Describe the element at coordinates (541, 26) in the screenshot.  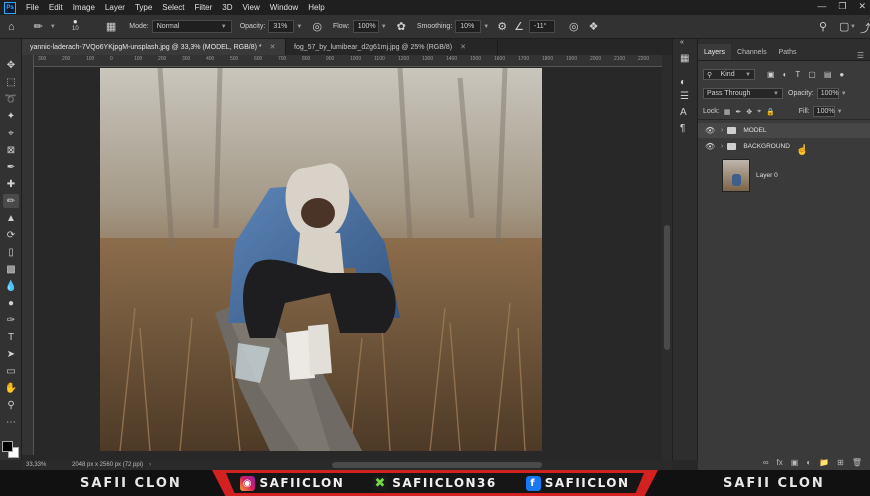
I see `angle-input: -11°` at that location.